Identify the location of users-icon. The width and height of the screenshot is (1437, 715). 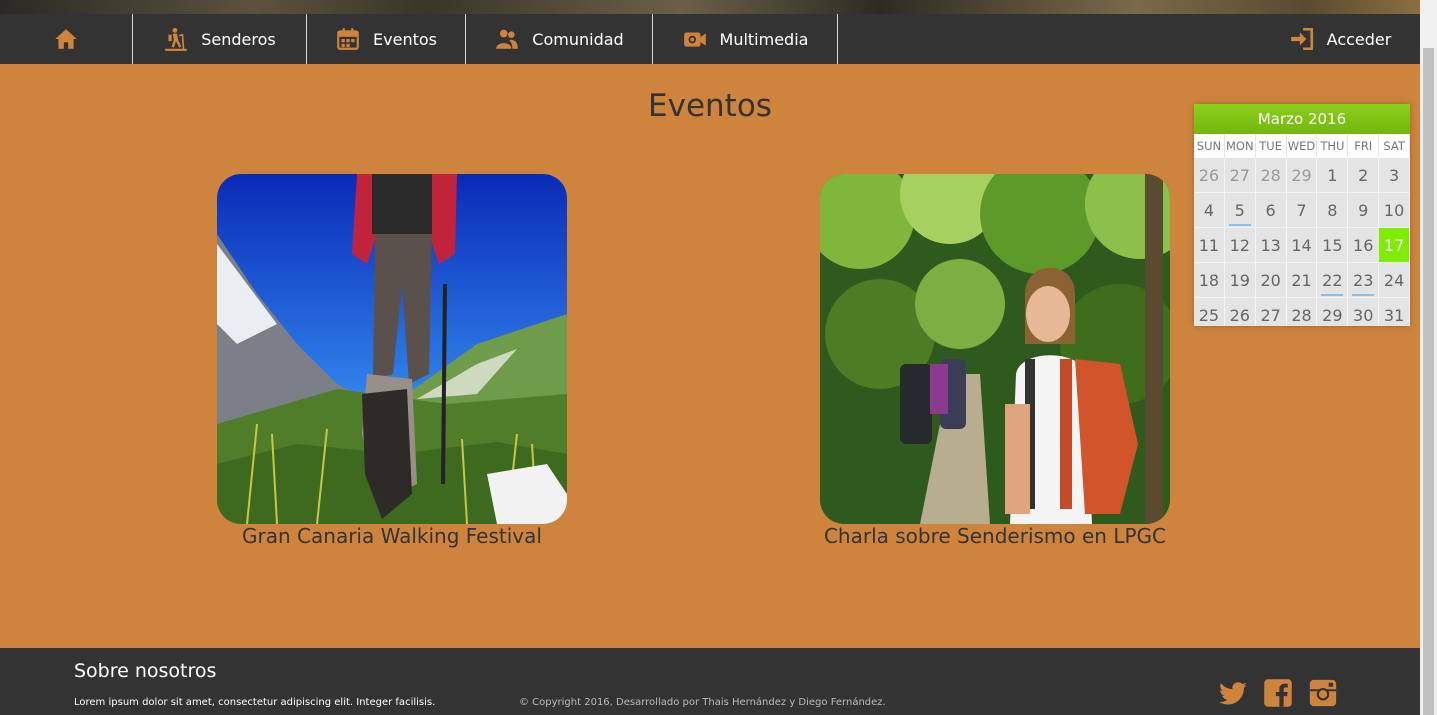
(507, 39).